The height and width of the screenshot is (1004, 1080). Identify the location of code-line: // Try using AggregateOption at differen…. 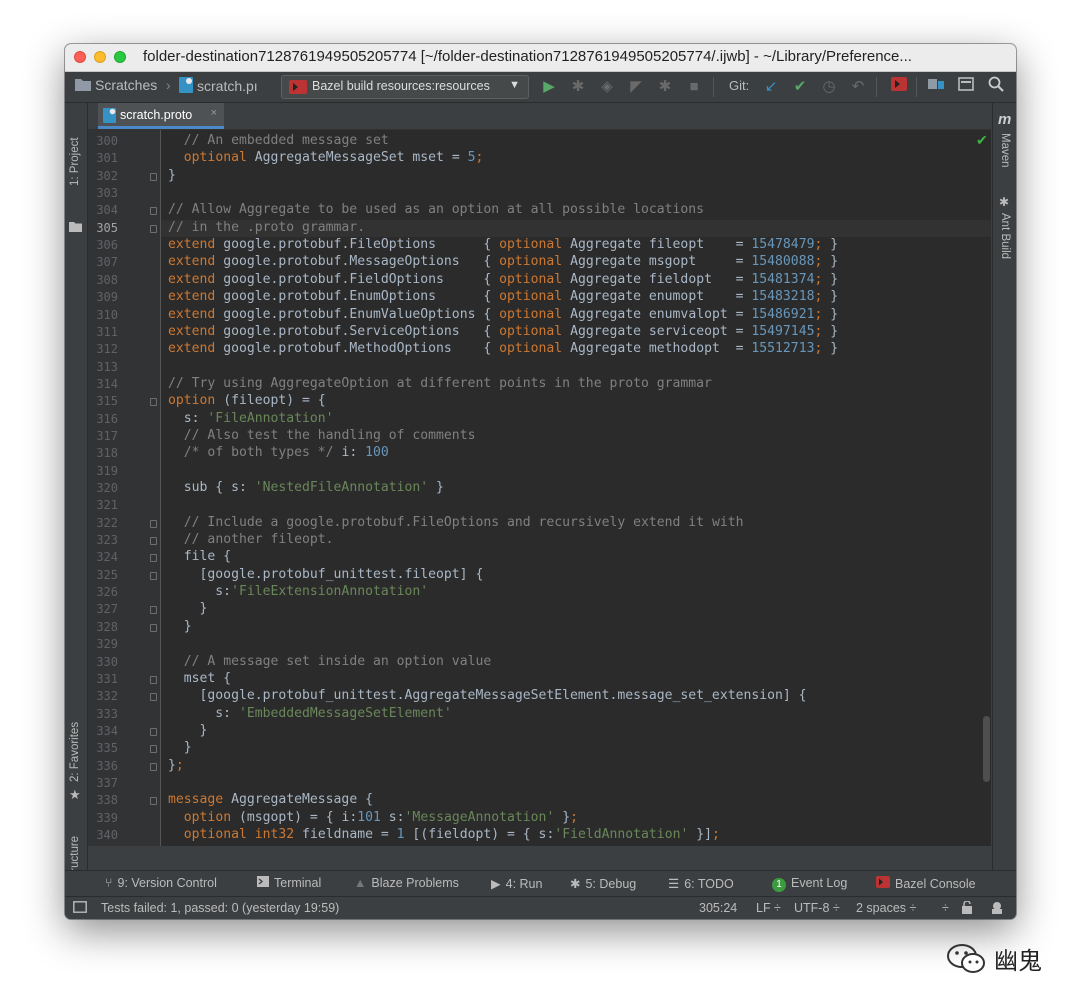
(440, 383).